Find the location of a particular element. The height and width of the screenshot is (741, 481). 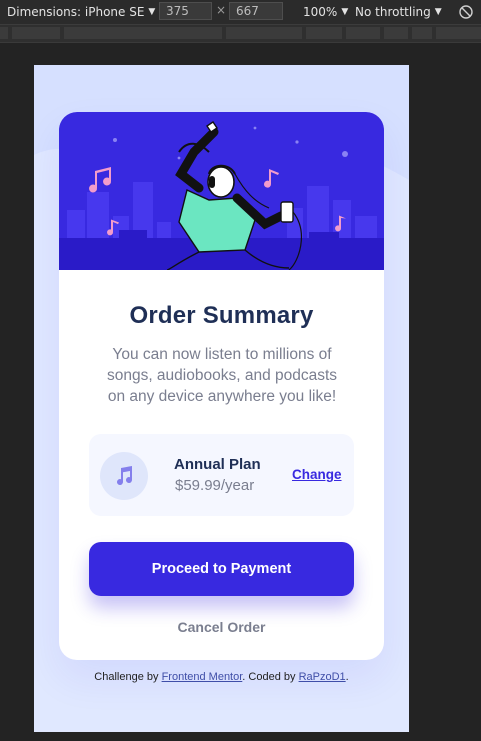

attribution-suffix: . is located at coordinates (347, 677).